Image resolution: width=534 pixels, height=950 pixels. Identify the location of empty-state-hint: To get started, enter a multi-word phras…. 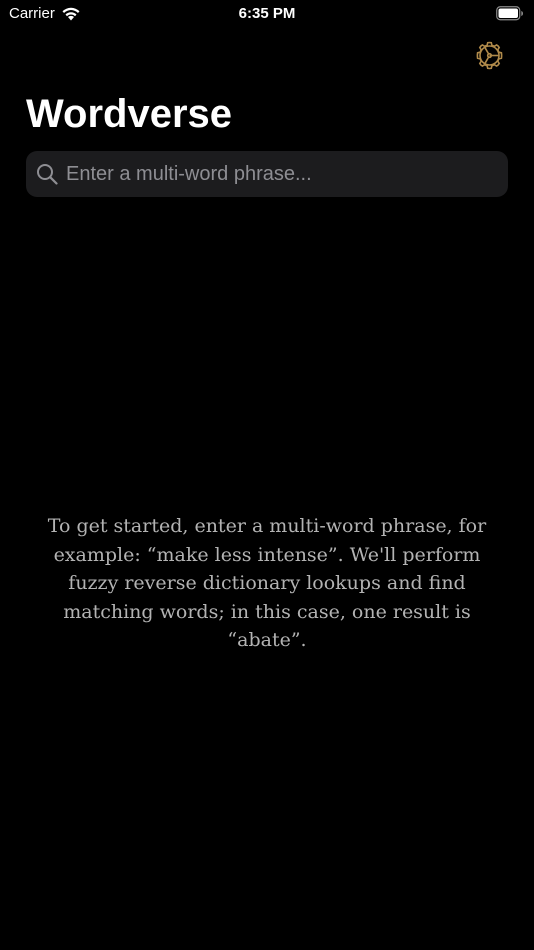
(267, 583).